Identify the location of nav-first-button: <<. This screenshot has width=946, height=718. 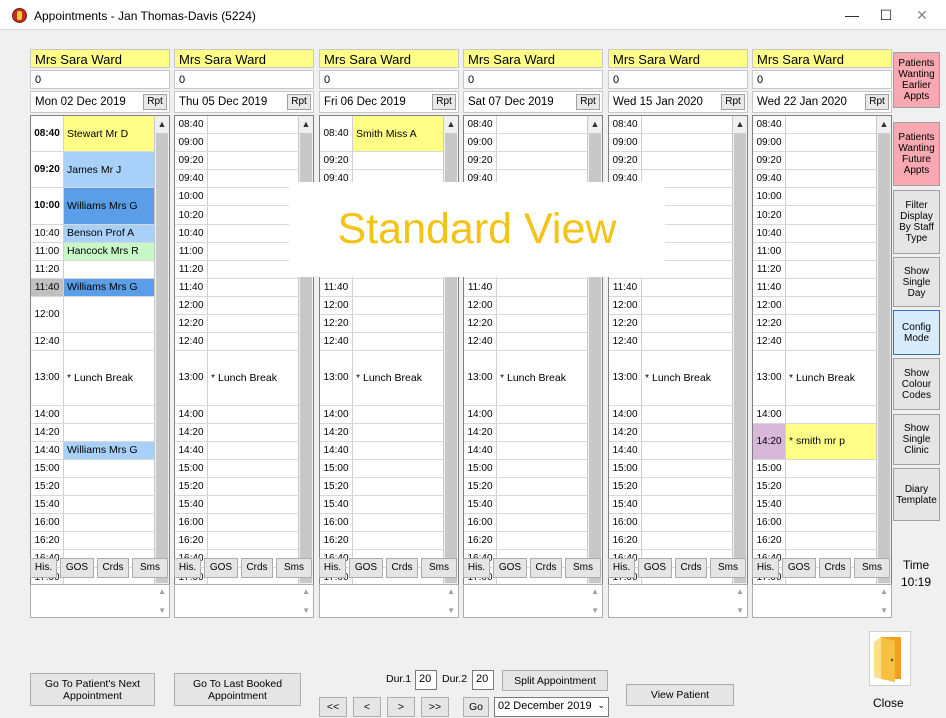
(333, 707).